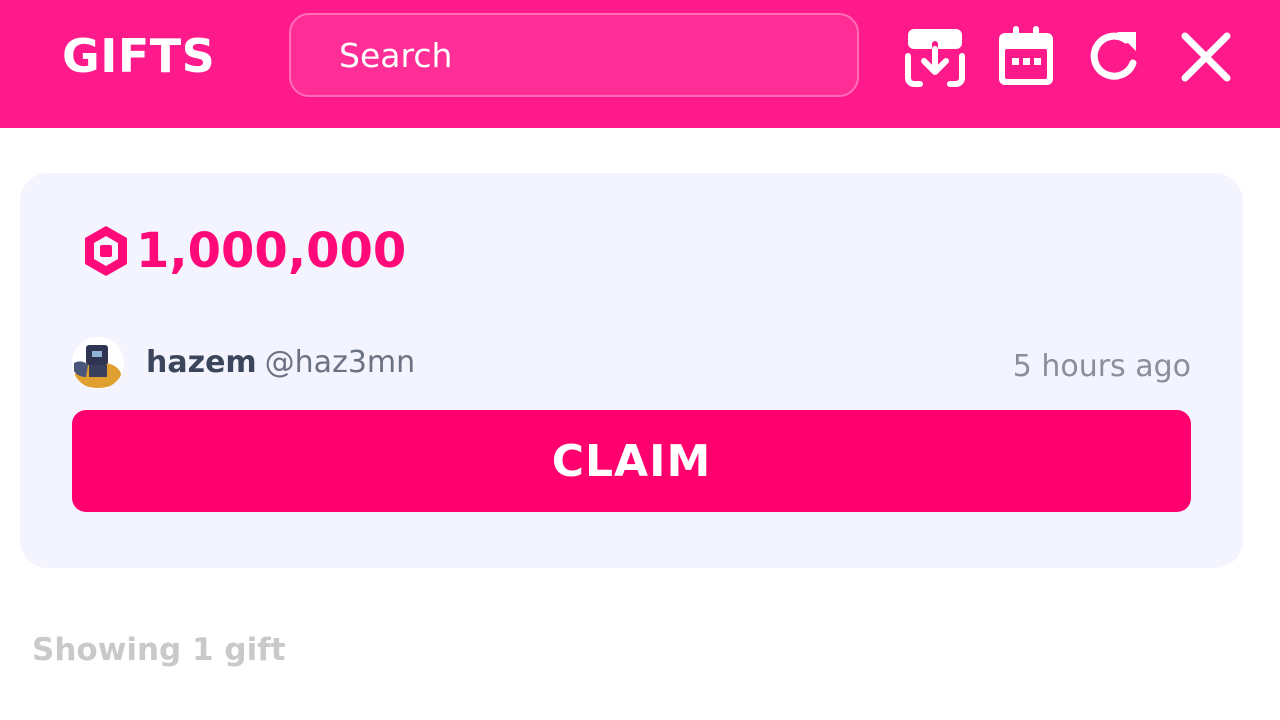  I want to click on calendar-button, so click(1026, 57).